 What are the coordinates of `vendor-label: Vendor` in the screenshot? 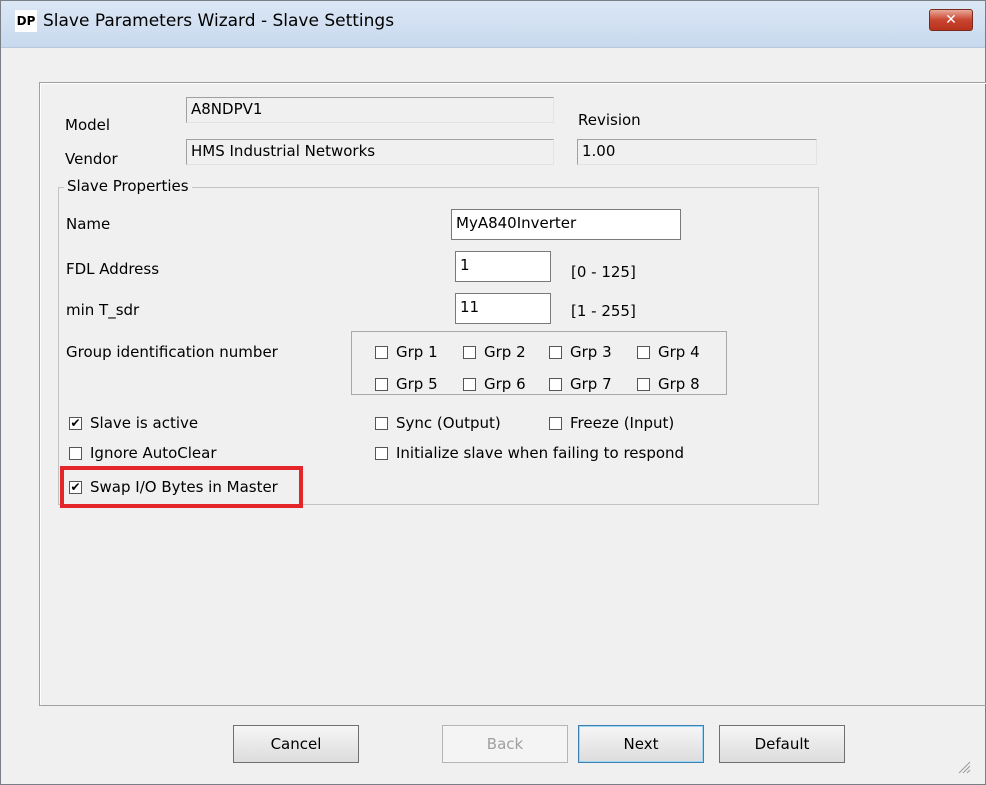 It's located at (91, 159).